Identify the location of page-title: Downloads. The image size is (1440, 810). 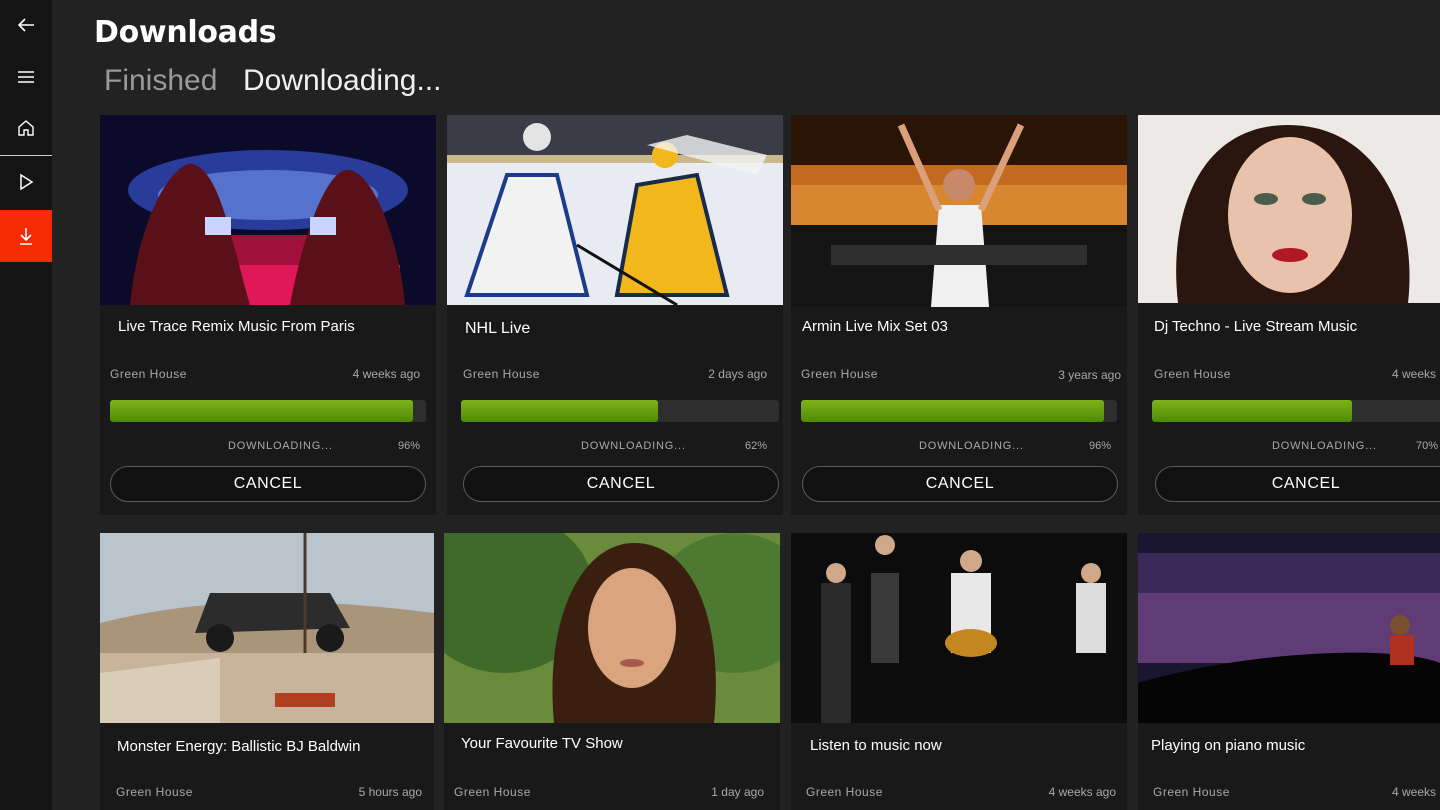
(185, 32).